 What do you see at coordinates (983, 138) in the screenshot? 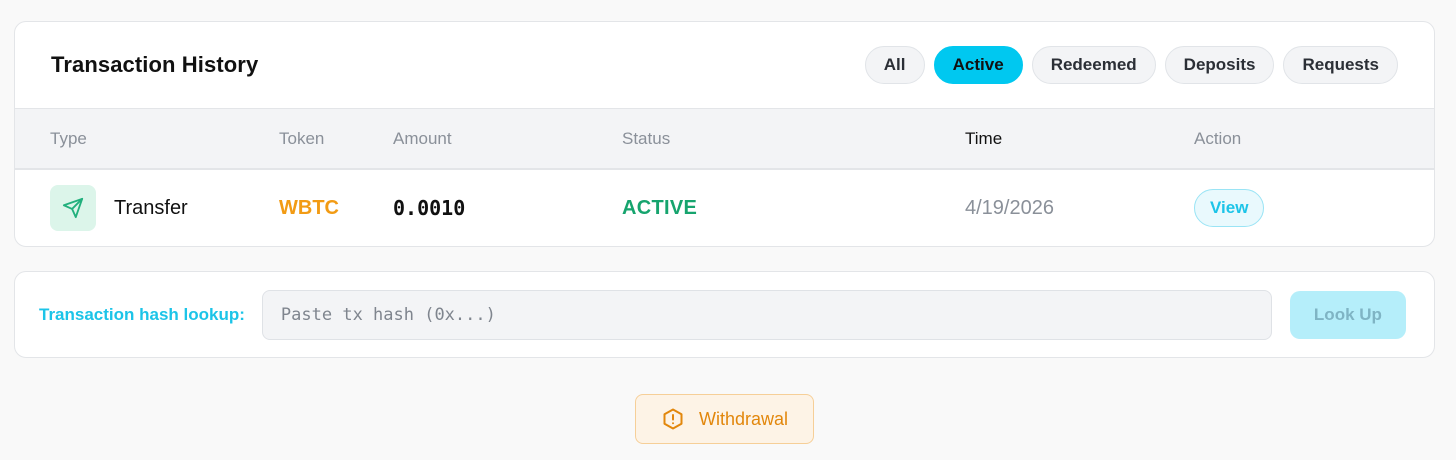
I see `column-header-time: Time` at bounding box center [983, 138].